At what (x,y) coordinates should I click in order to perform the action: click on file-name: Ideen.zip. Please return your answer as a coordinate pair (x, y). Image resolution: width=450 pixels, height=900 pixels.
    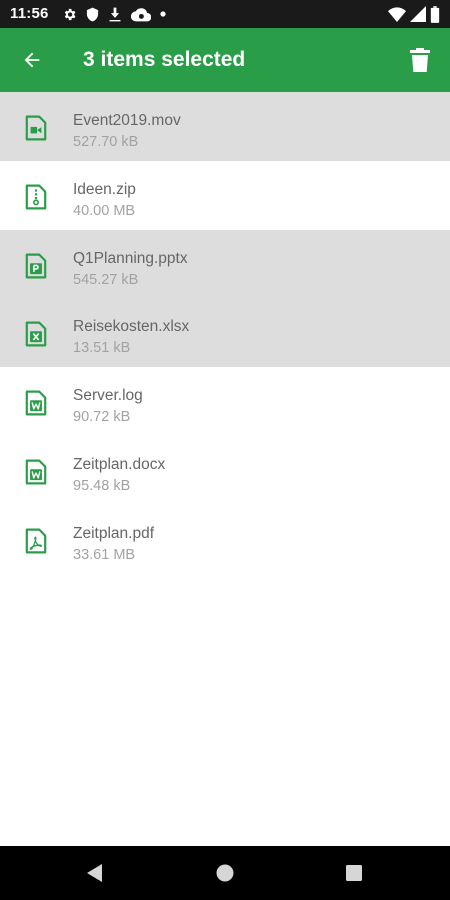
    Looking at the image, I should click on (104, 189).